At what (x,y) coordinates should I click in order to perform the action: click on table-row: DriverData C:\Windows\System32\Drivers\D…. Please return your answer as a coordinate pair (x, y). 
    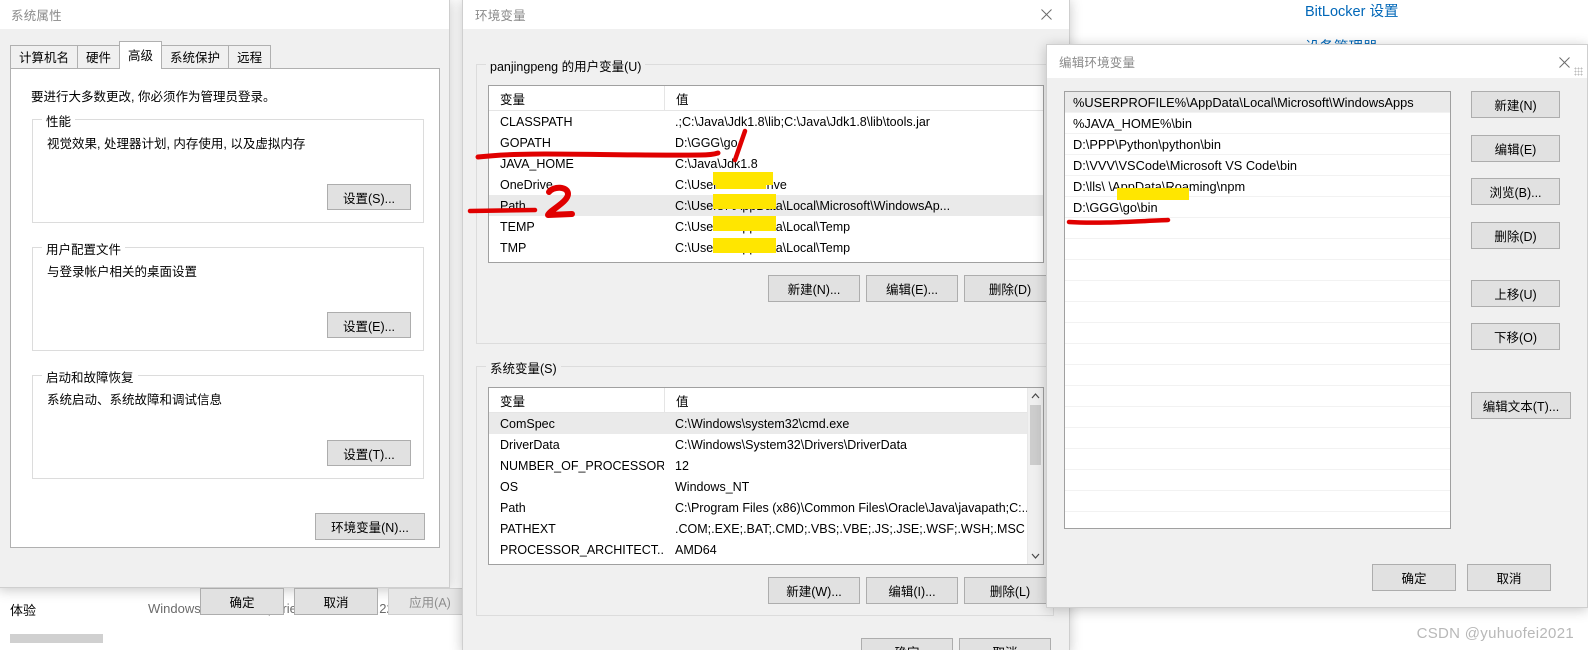
    Looking at the image, I should click on (766, 444).